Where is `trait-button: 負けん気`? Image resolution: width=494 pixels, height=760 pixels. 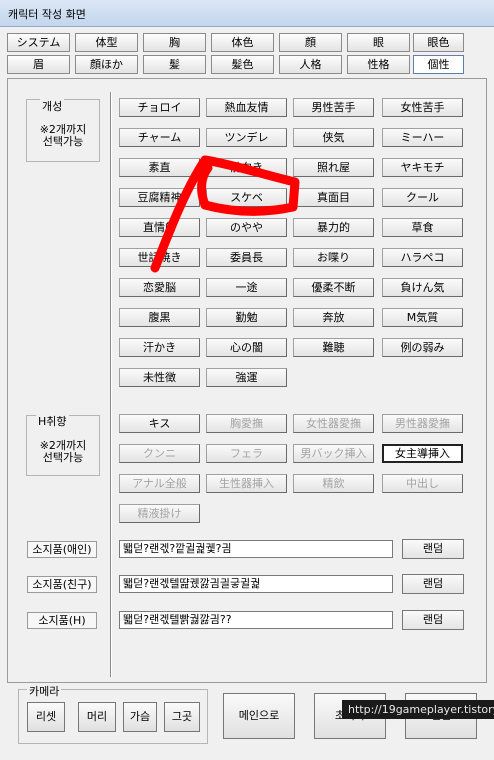 trait-button: 負けん気 is located at coordinates (422, 287).